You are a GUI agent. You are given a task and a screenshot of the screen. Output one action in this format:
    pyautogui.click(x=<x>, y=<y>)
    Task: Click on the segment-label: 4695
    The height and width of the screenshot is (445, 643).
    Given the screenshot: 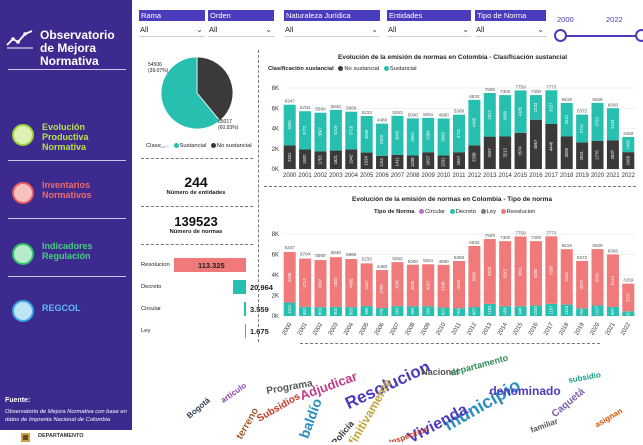 What is the action you would take?
    pyautogui.click(x=350, y=283)
    